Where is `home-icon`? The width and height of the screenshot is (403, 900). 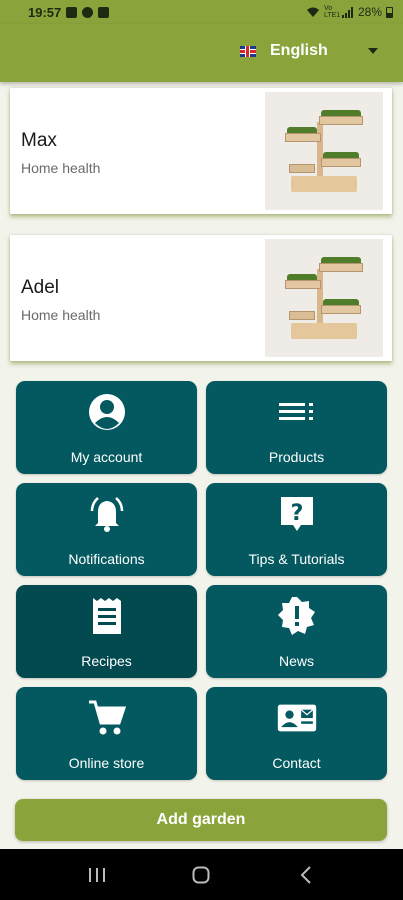 home-icon is located at coordinates (201, 874).